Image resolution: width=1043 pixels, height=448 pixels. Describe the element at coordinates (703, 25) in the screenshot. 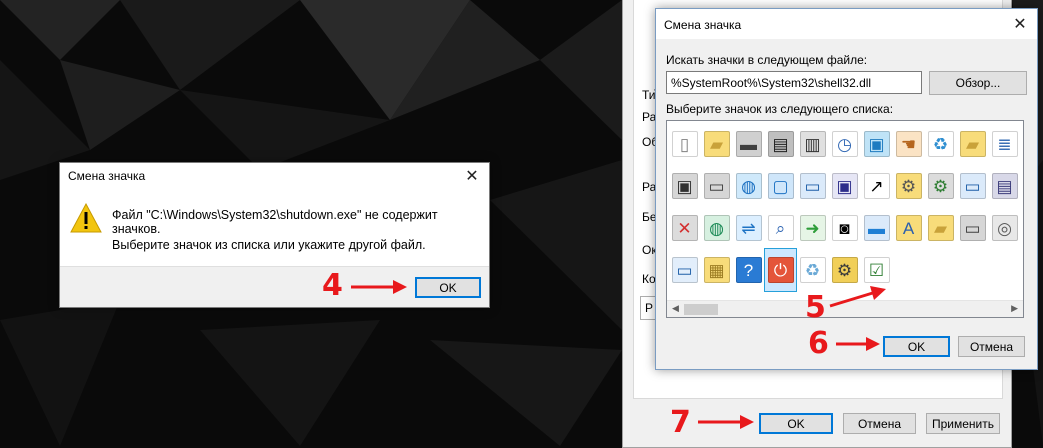

I see `icon-dialog-title: Смена значка` at that location.